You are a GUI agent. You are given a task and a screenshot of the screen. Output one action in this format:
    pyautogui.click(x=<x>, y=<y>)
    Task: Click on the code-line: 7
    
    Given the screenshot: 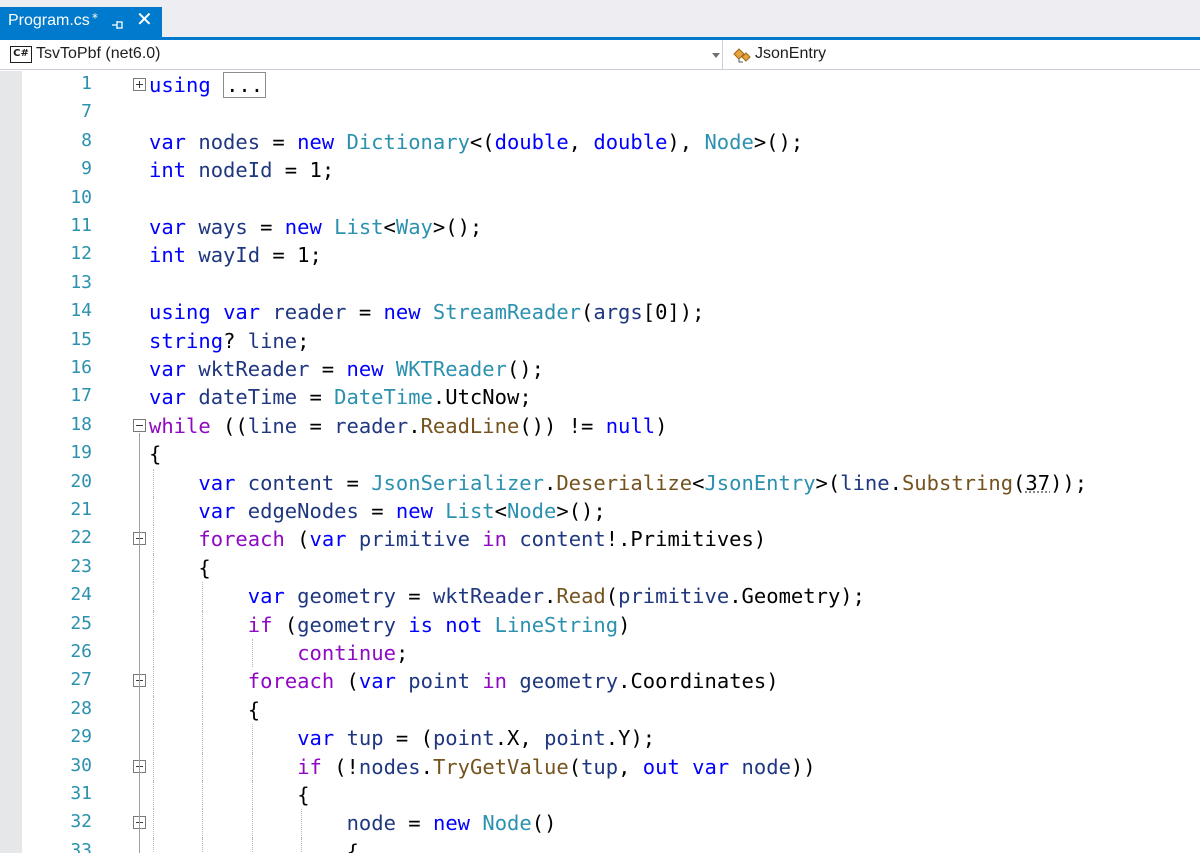 What is the action you would take?
    pyautogui.click(x=600, y=113)
    